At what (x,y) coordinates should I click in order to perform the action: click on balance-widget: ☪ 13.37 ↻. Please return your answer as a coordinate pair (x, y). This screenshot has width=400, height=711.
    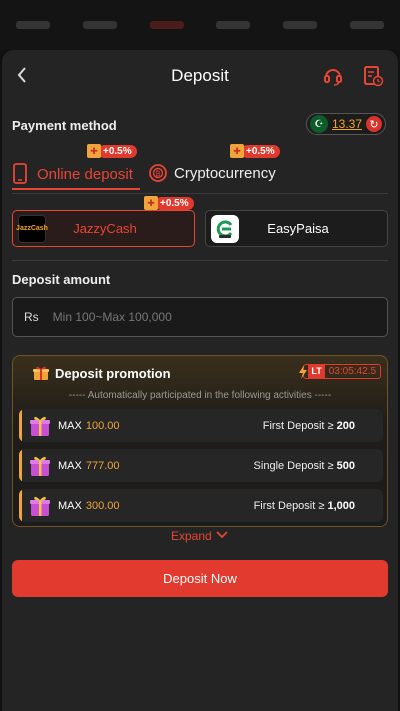
    Looking at the image, I should click on (345, 124).